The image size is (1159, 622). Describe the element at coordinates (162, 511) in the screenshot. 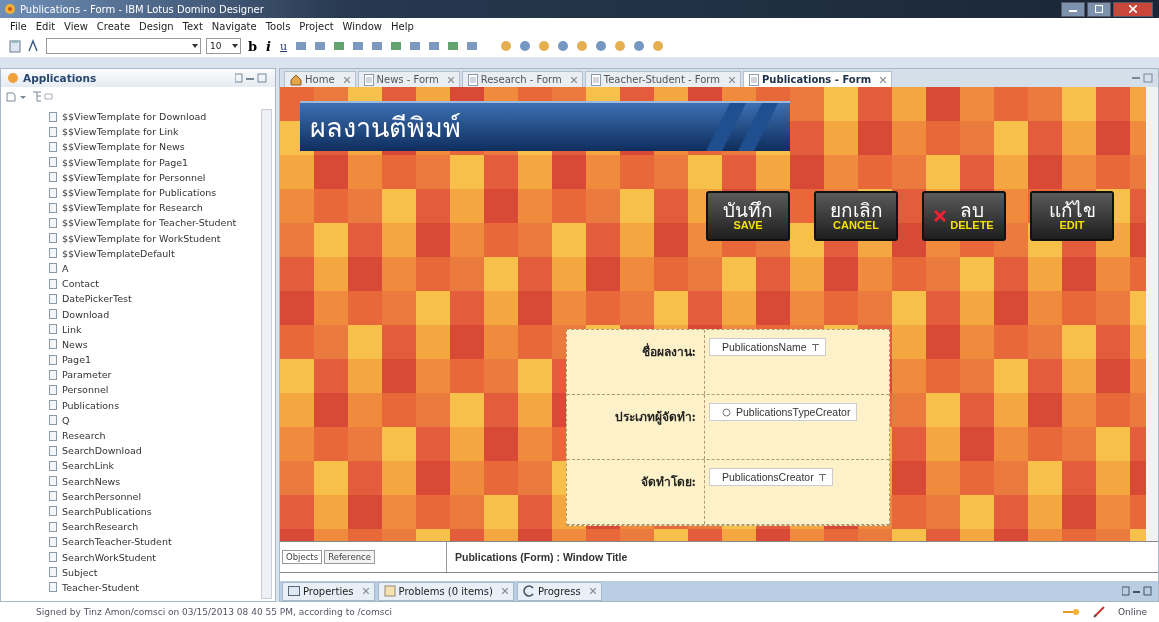

I see `design-list-item: SearchPublications` at that location.